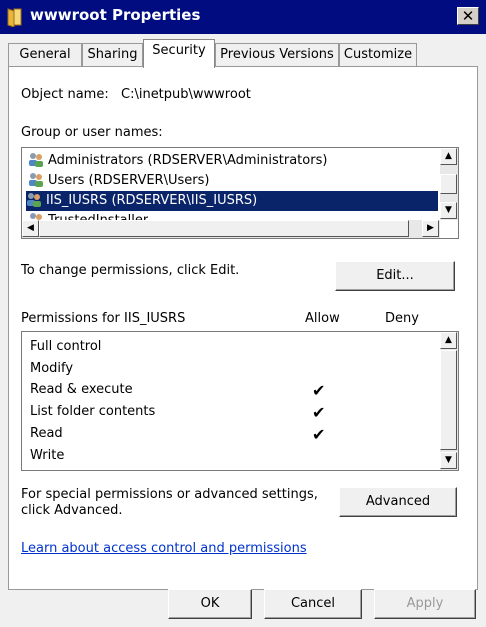 This screenshot has width=486, height=627. I want to click on permission-row: Full control, so click(65, 347).